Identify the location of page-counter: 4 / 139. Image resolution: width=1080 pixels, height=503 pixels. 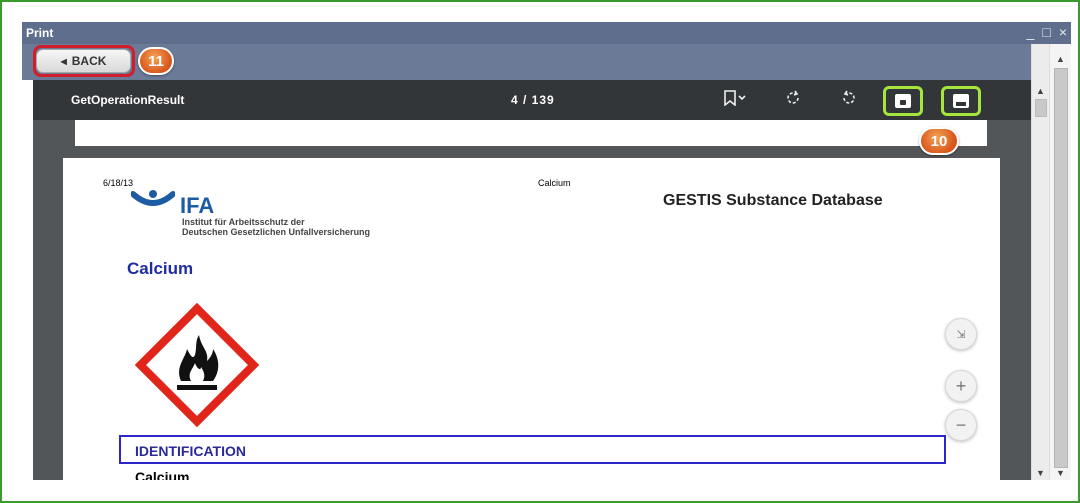
(533, 100).